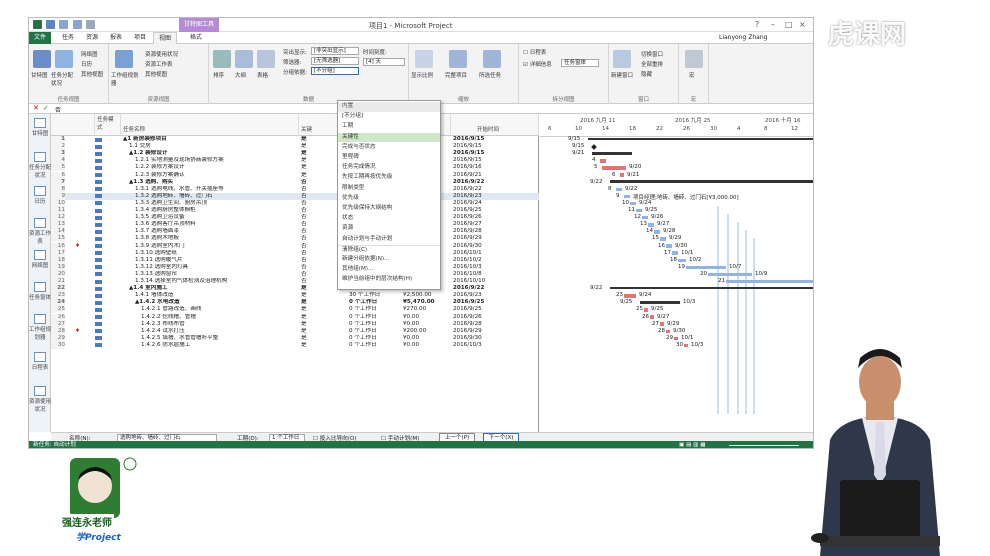 The height and width of the screenshot is (556, 990). I want to click on duration-cell: 0 个工作日, so click(376, 331).